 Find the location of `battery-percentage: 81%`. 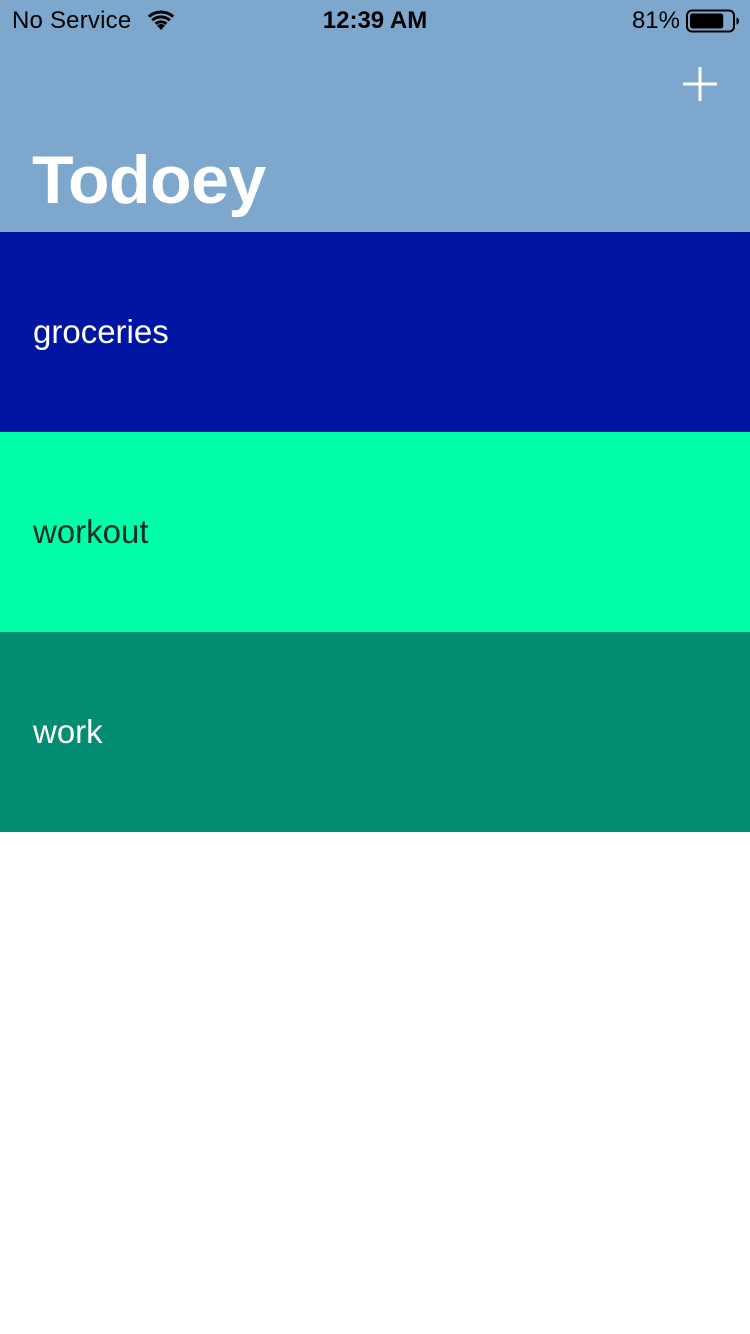

battery-percentage: 81% is located at coordinates (655, 20).